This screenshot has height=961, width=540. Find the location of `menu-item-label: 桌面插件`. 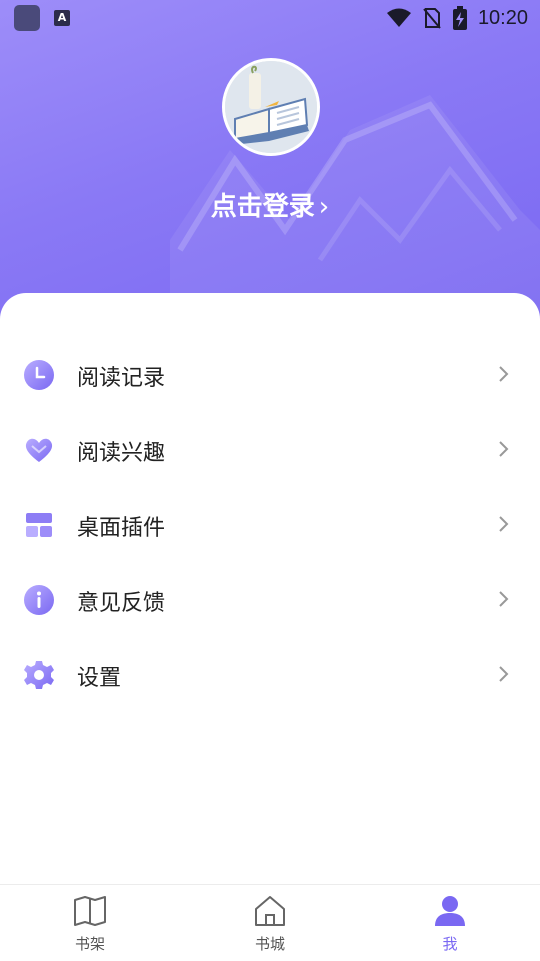

menu-item-label: 桌面插件 is located at coordinates (121, 528).